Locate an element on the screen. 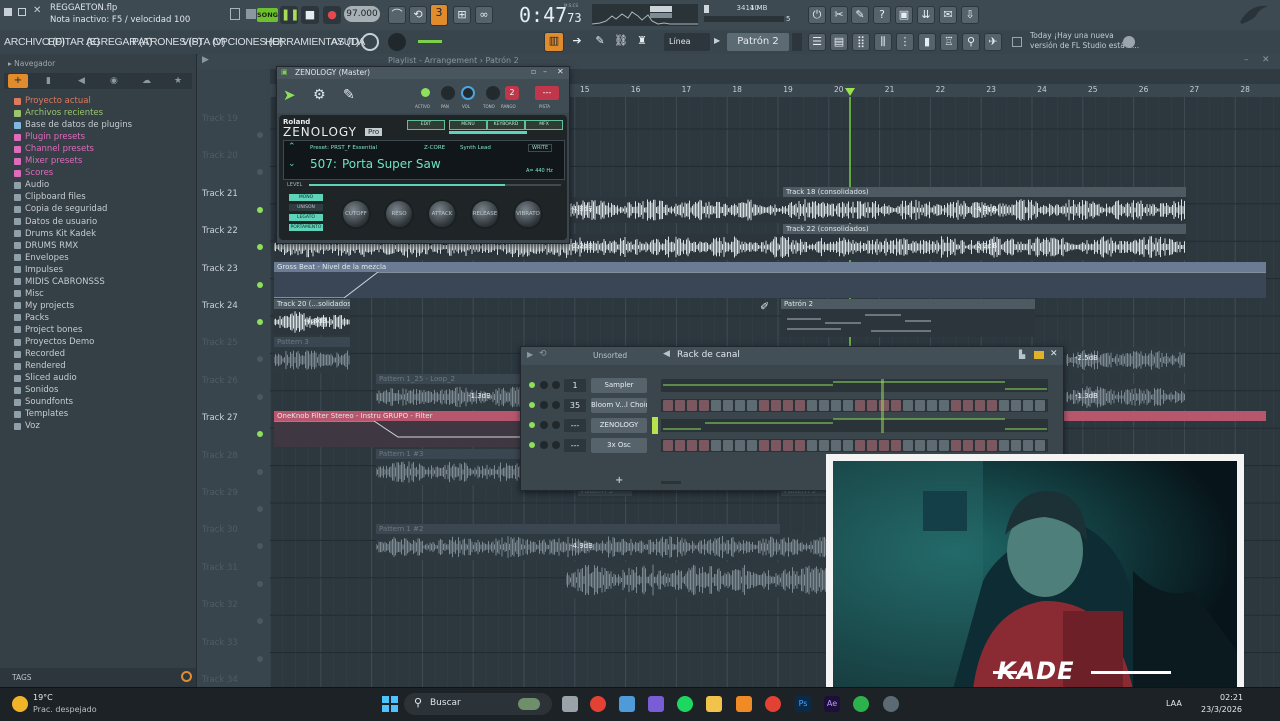  menu-help: AYUDA is located at coordinates (348, 42).